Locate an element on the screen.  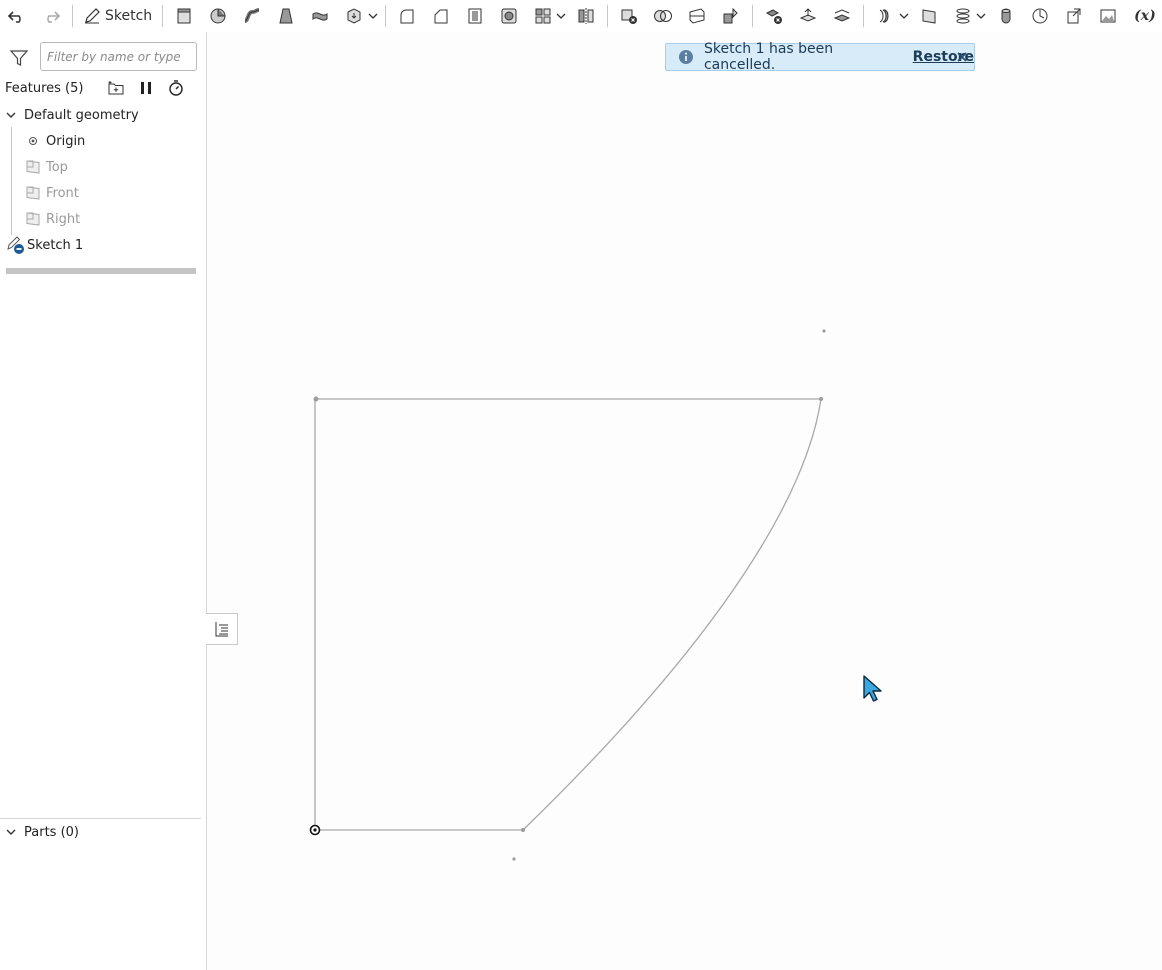
measure-icon is located at coordinates (1040, 16).